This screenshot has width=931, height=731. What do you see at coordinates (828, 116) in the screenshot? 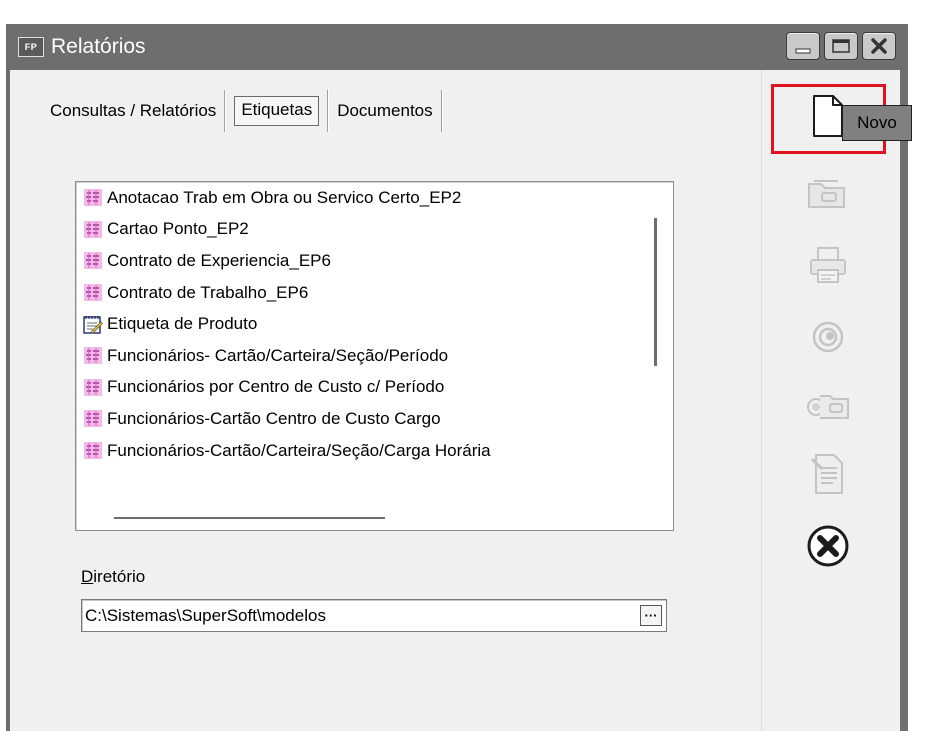
I see `new-document-icon` at bounding box center [828, 116].